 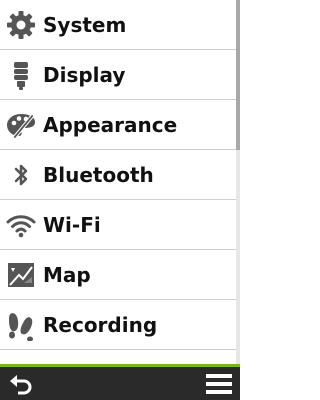 What do you see at coordinates (120, 382) in the screenshot?
I see `bottom-toolbar` at bounding box center [120, 382].